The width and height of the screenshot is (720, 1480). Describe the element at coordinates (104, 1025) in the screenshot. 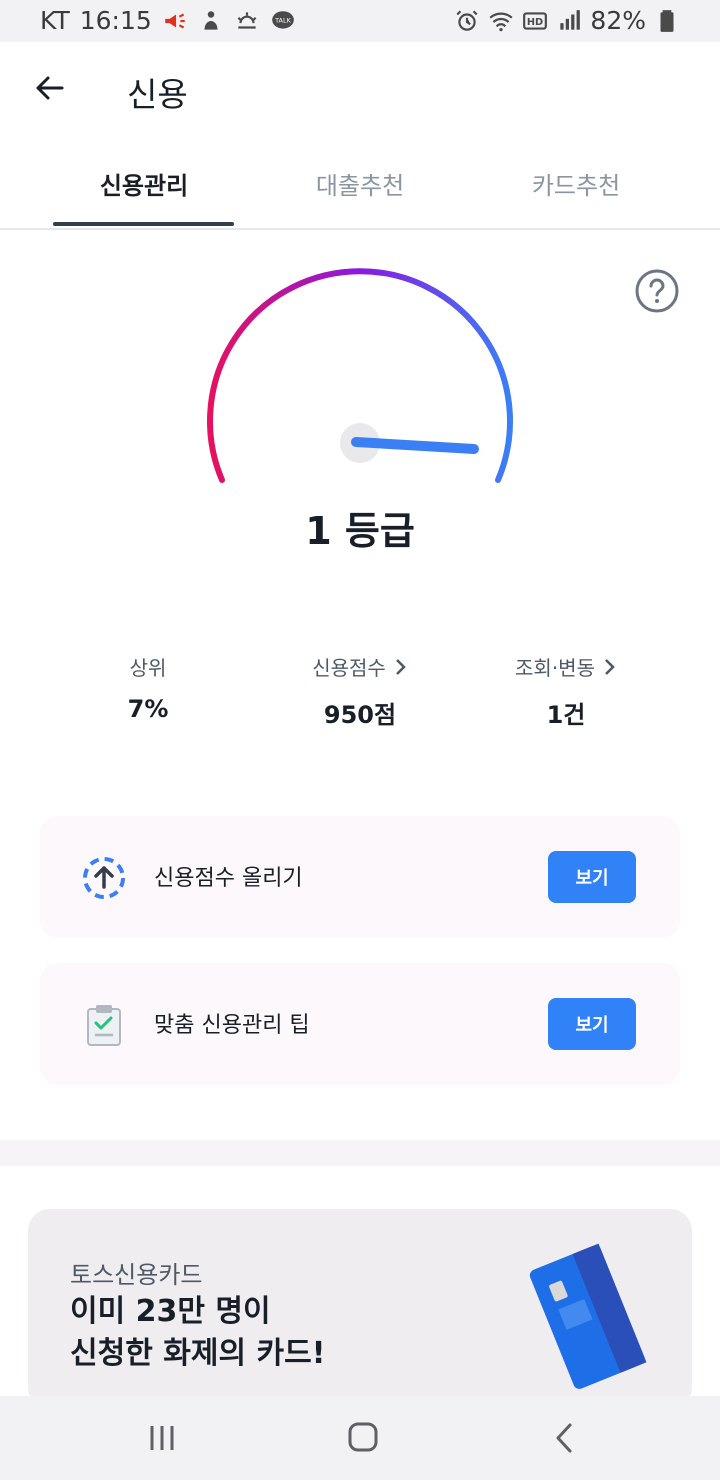

I see `clipboard-check-icon` at that location.